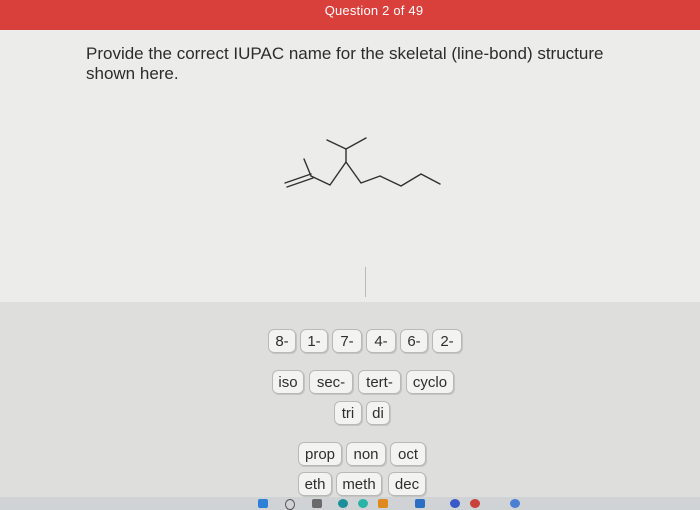 This screenshot has width=700, height=510. What do you see at coordinates (414, 341) in the screenshot?
I see `tile-locant-6: 6-` at bounding box center [414, 341].